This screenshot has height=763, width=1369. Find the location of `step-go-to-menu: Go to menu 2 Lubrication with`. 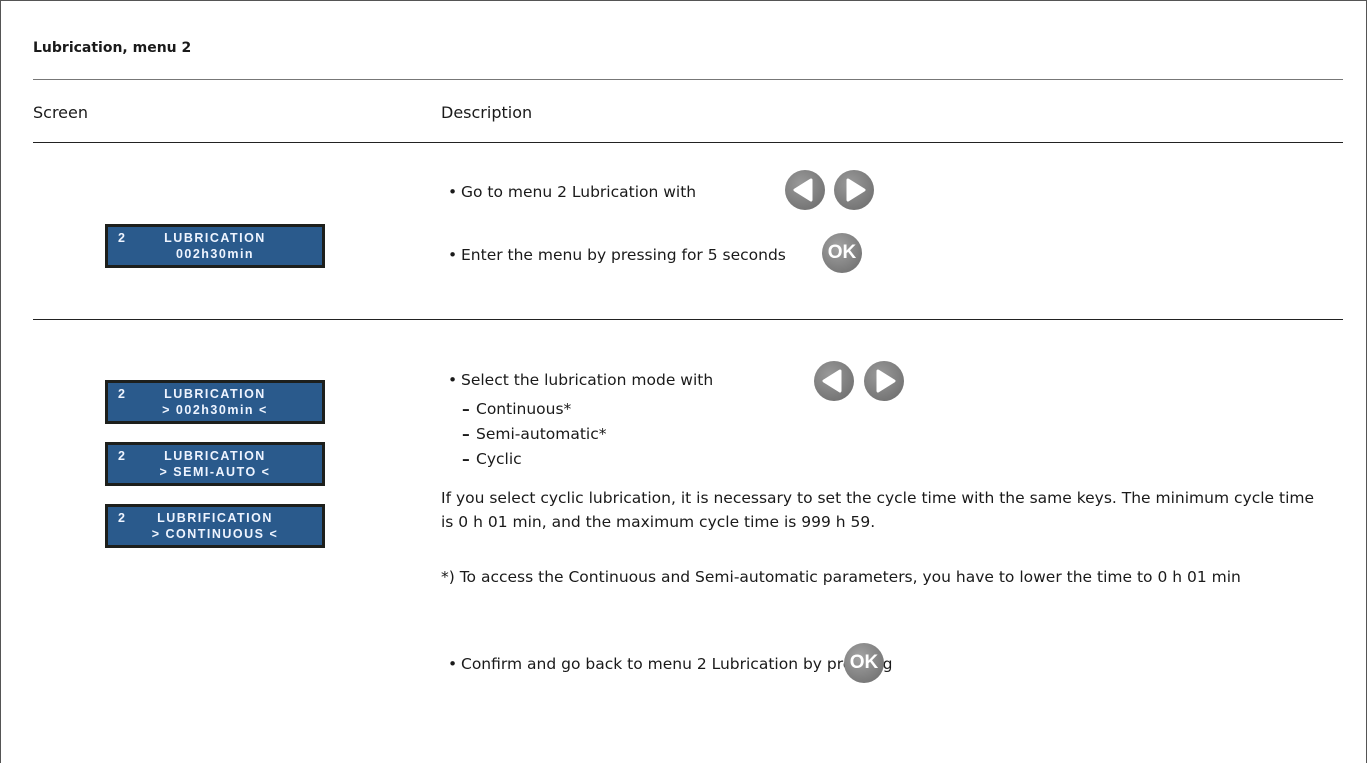

step-go-to-menu: Go to menu 2 Lubrication with is located at coordinates (572, 192).